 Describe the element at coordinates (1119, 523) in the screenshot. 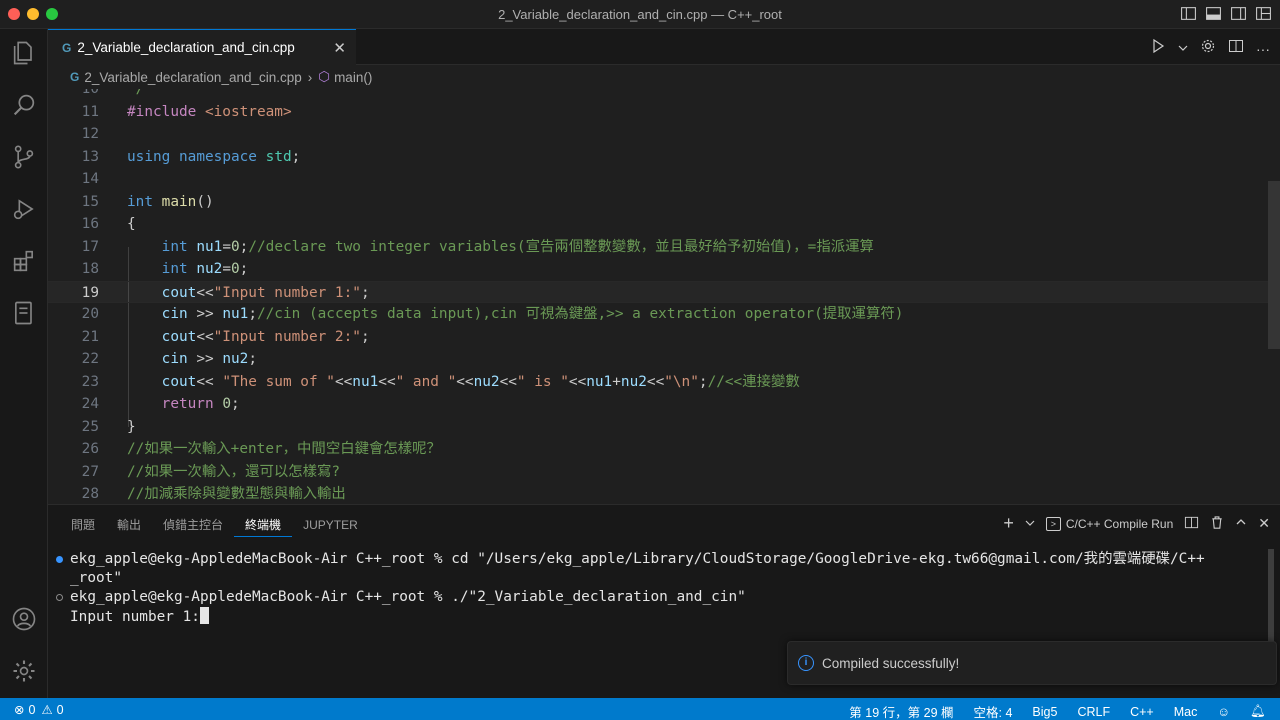

I see `terminal-name: C/C++ Compile Run` at that location.